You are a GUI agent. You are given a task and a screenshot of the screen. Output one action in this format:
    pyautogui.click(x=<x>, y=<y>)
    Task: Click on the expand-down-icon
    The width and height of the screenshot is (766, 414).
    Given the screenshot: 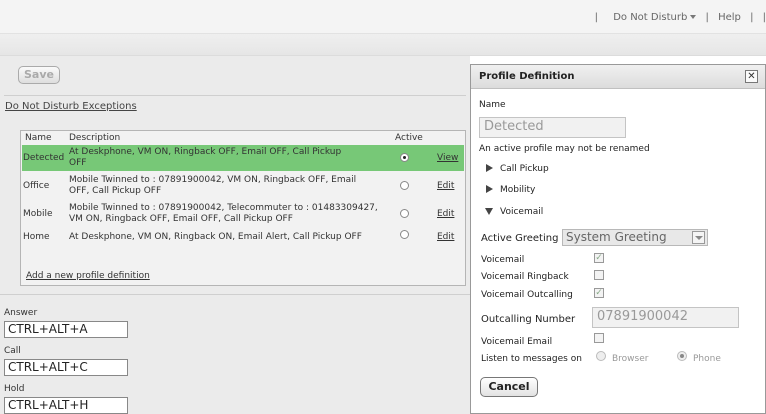 What is the action you would take?
    pyautogui.click(x=489, y=211)
    